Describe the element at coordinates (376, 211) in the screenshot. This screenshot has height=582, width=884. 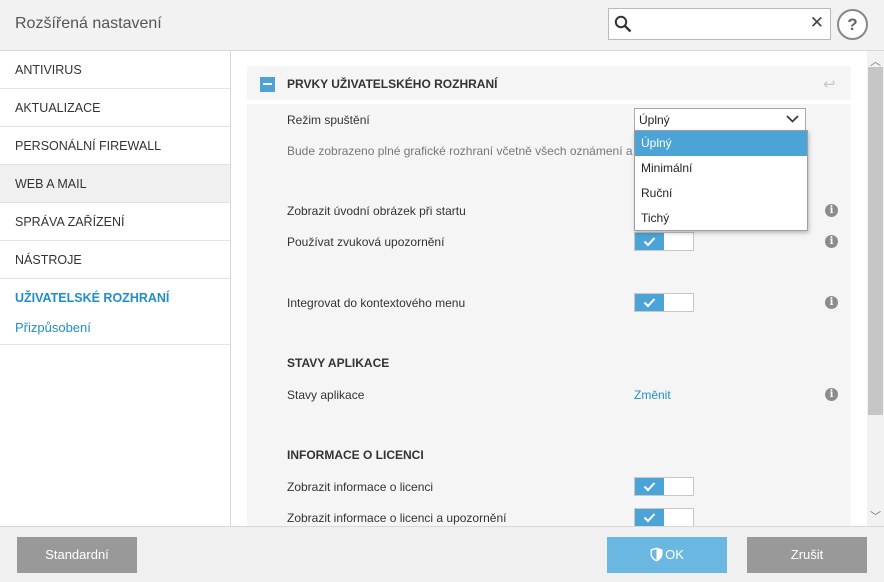
I see `splash-label: Zobrazit úvodní obrázek při startu` at that location.